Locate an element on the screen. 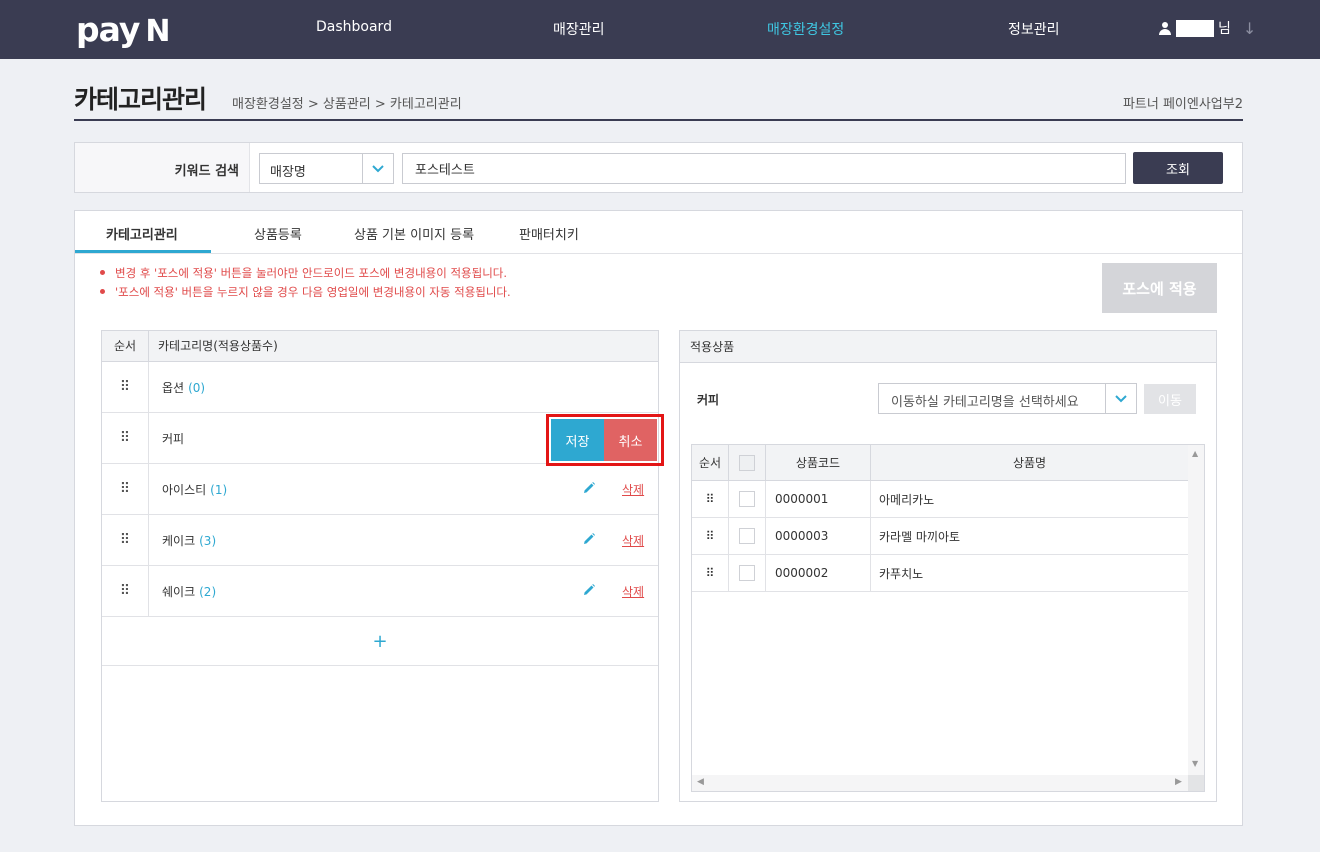 This screenshot has height=852, width=1320. apply-to-pos-button: 포스에 적용 is located at coordinates (1159, 288).